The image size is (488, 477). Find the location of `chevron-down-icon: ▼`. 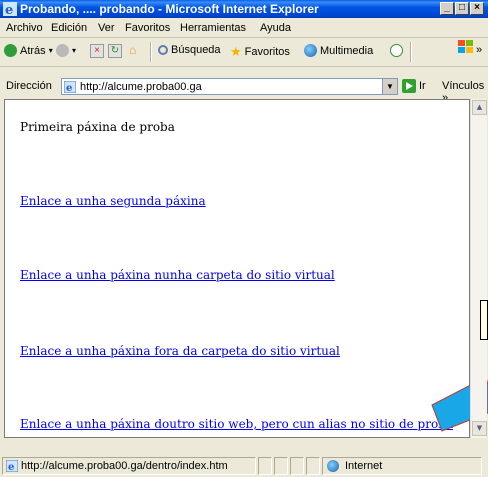

chevron-down-icon: ▼ is located at coordinates (390, 86).